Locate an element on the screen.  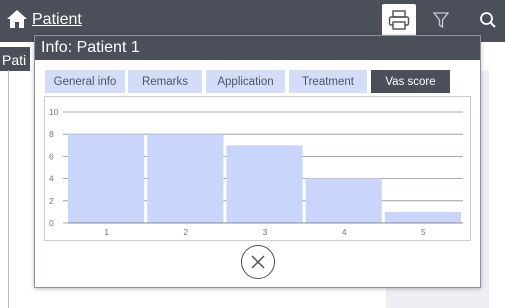
home-icon is located at coordinates (17, 19).